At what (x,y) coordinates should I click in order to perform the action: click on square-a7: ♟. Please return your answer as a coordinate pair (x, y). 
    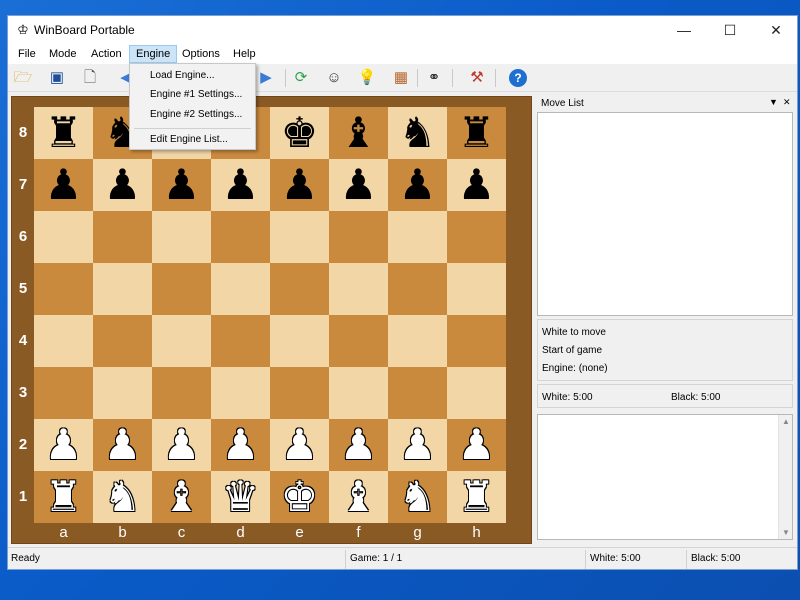
    Looking at the image, I should click on (63, 185).